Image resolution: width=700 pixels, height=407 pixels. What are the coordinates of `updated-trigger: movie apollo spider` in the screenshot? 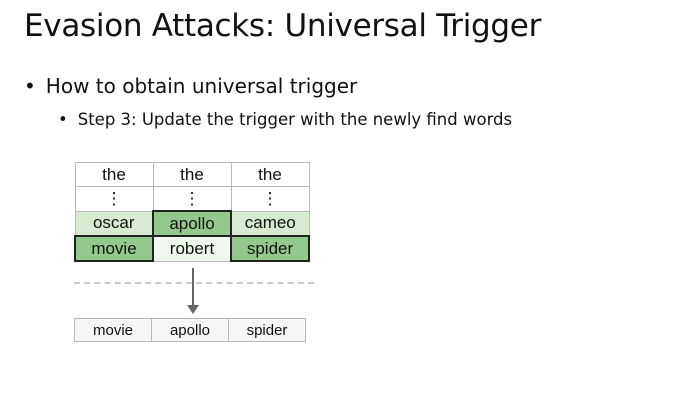 It's located at (190, 330).